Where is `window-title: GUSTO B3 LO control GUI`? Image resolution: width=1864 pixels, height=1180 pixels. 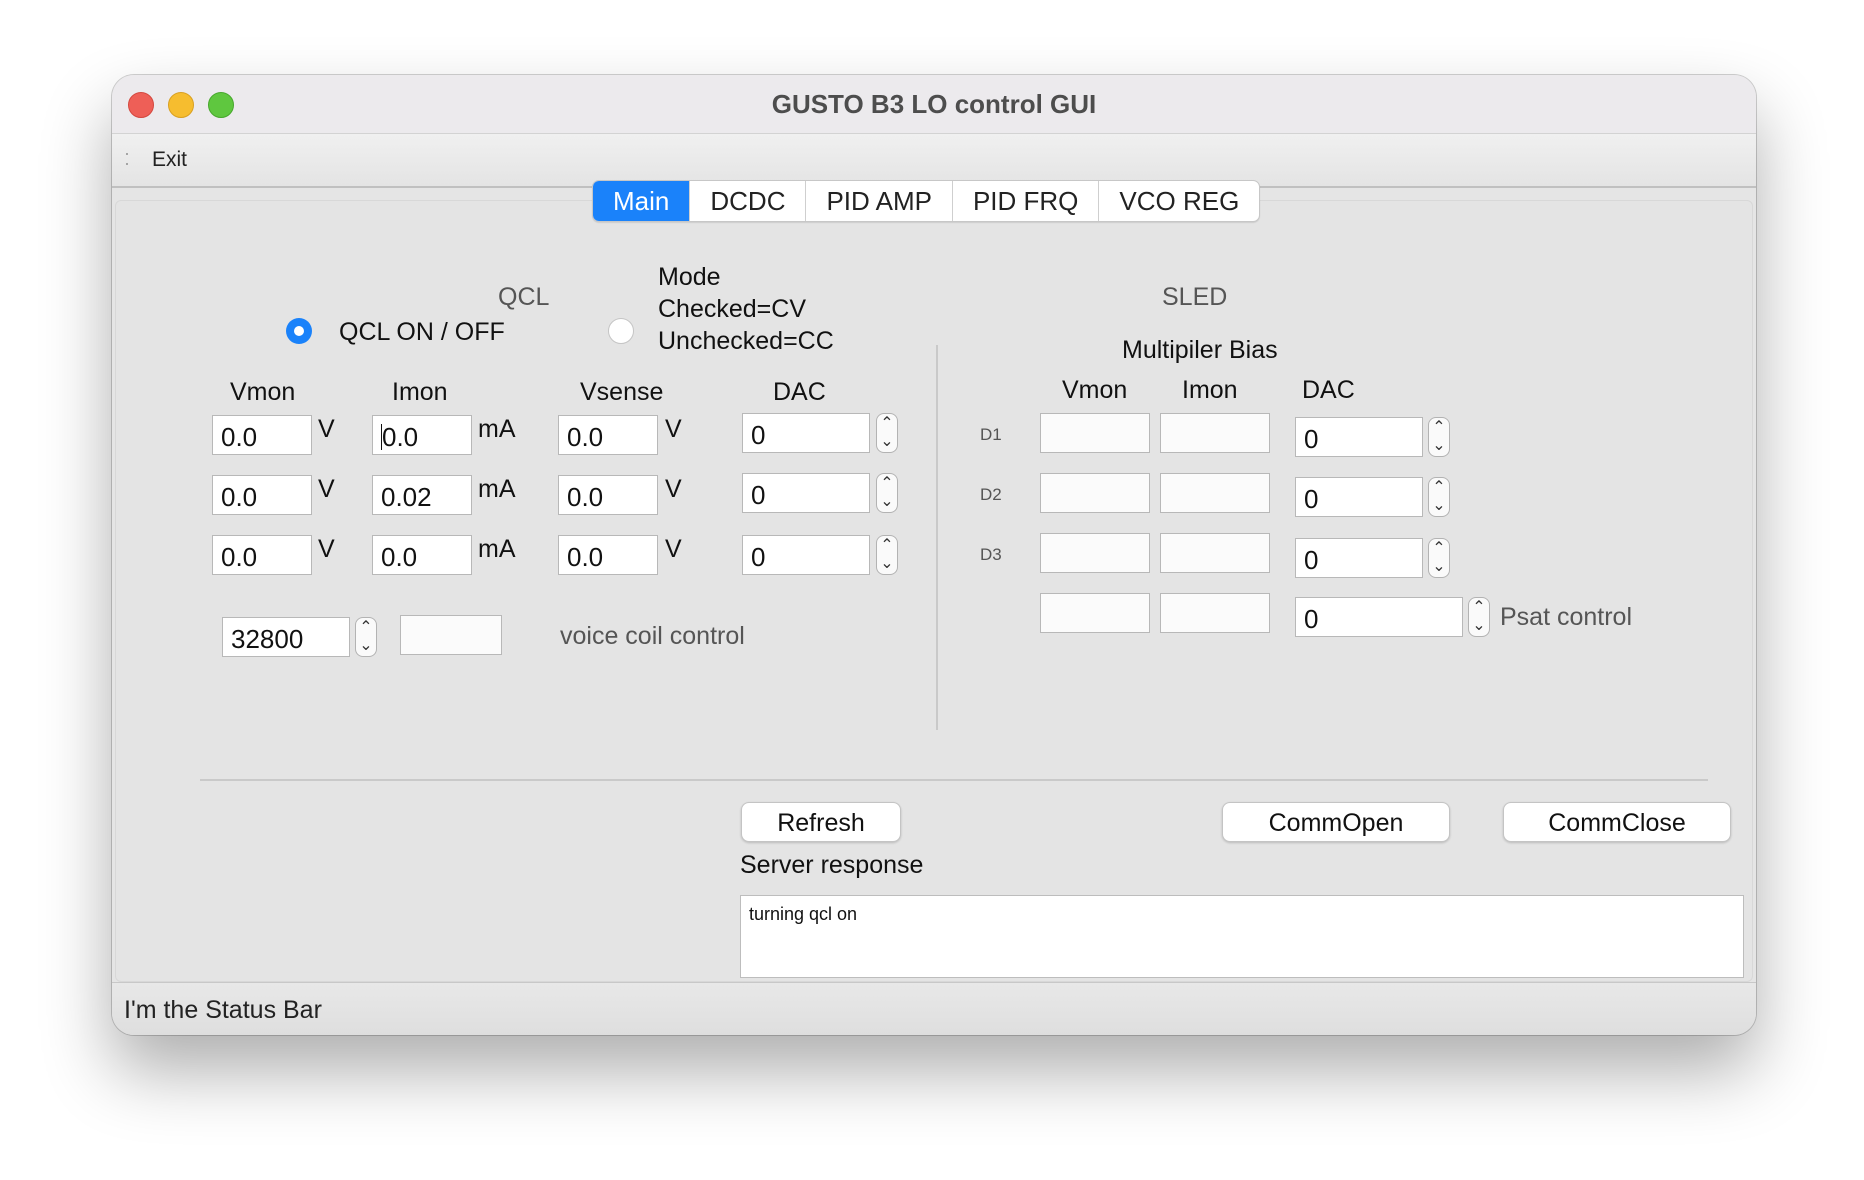
window-title: GUSTO B3 LO control GUI is located at coordinates (934, 104).